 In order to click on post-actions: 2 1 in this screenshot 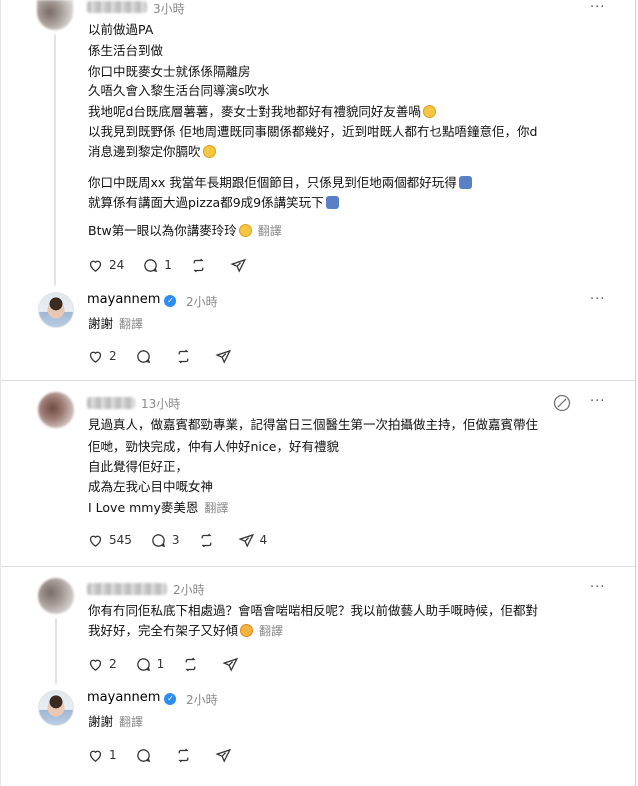, I will do `click(174, 664)`.